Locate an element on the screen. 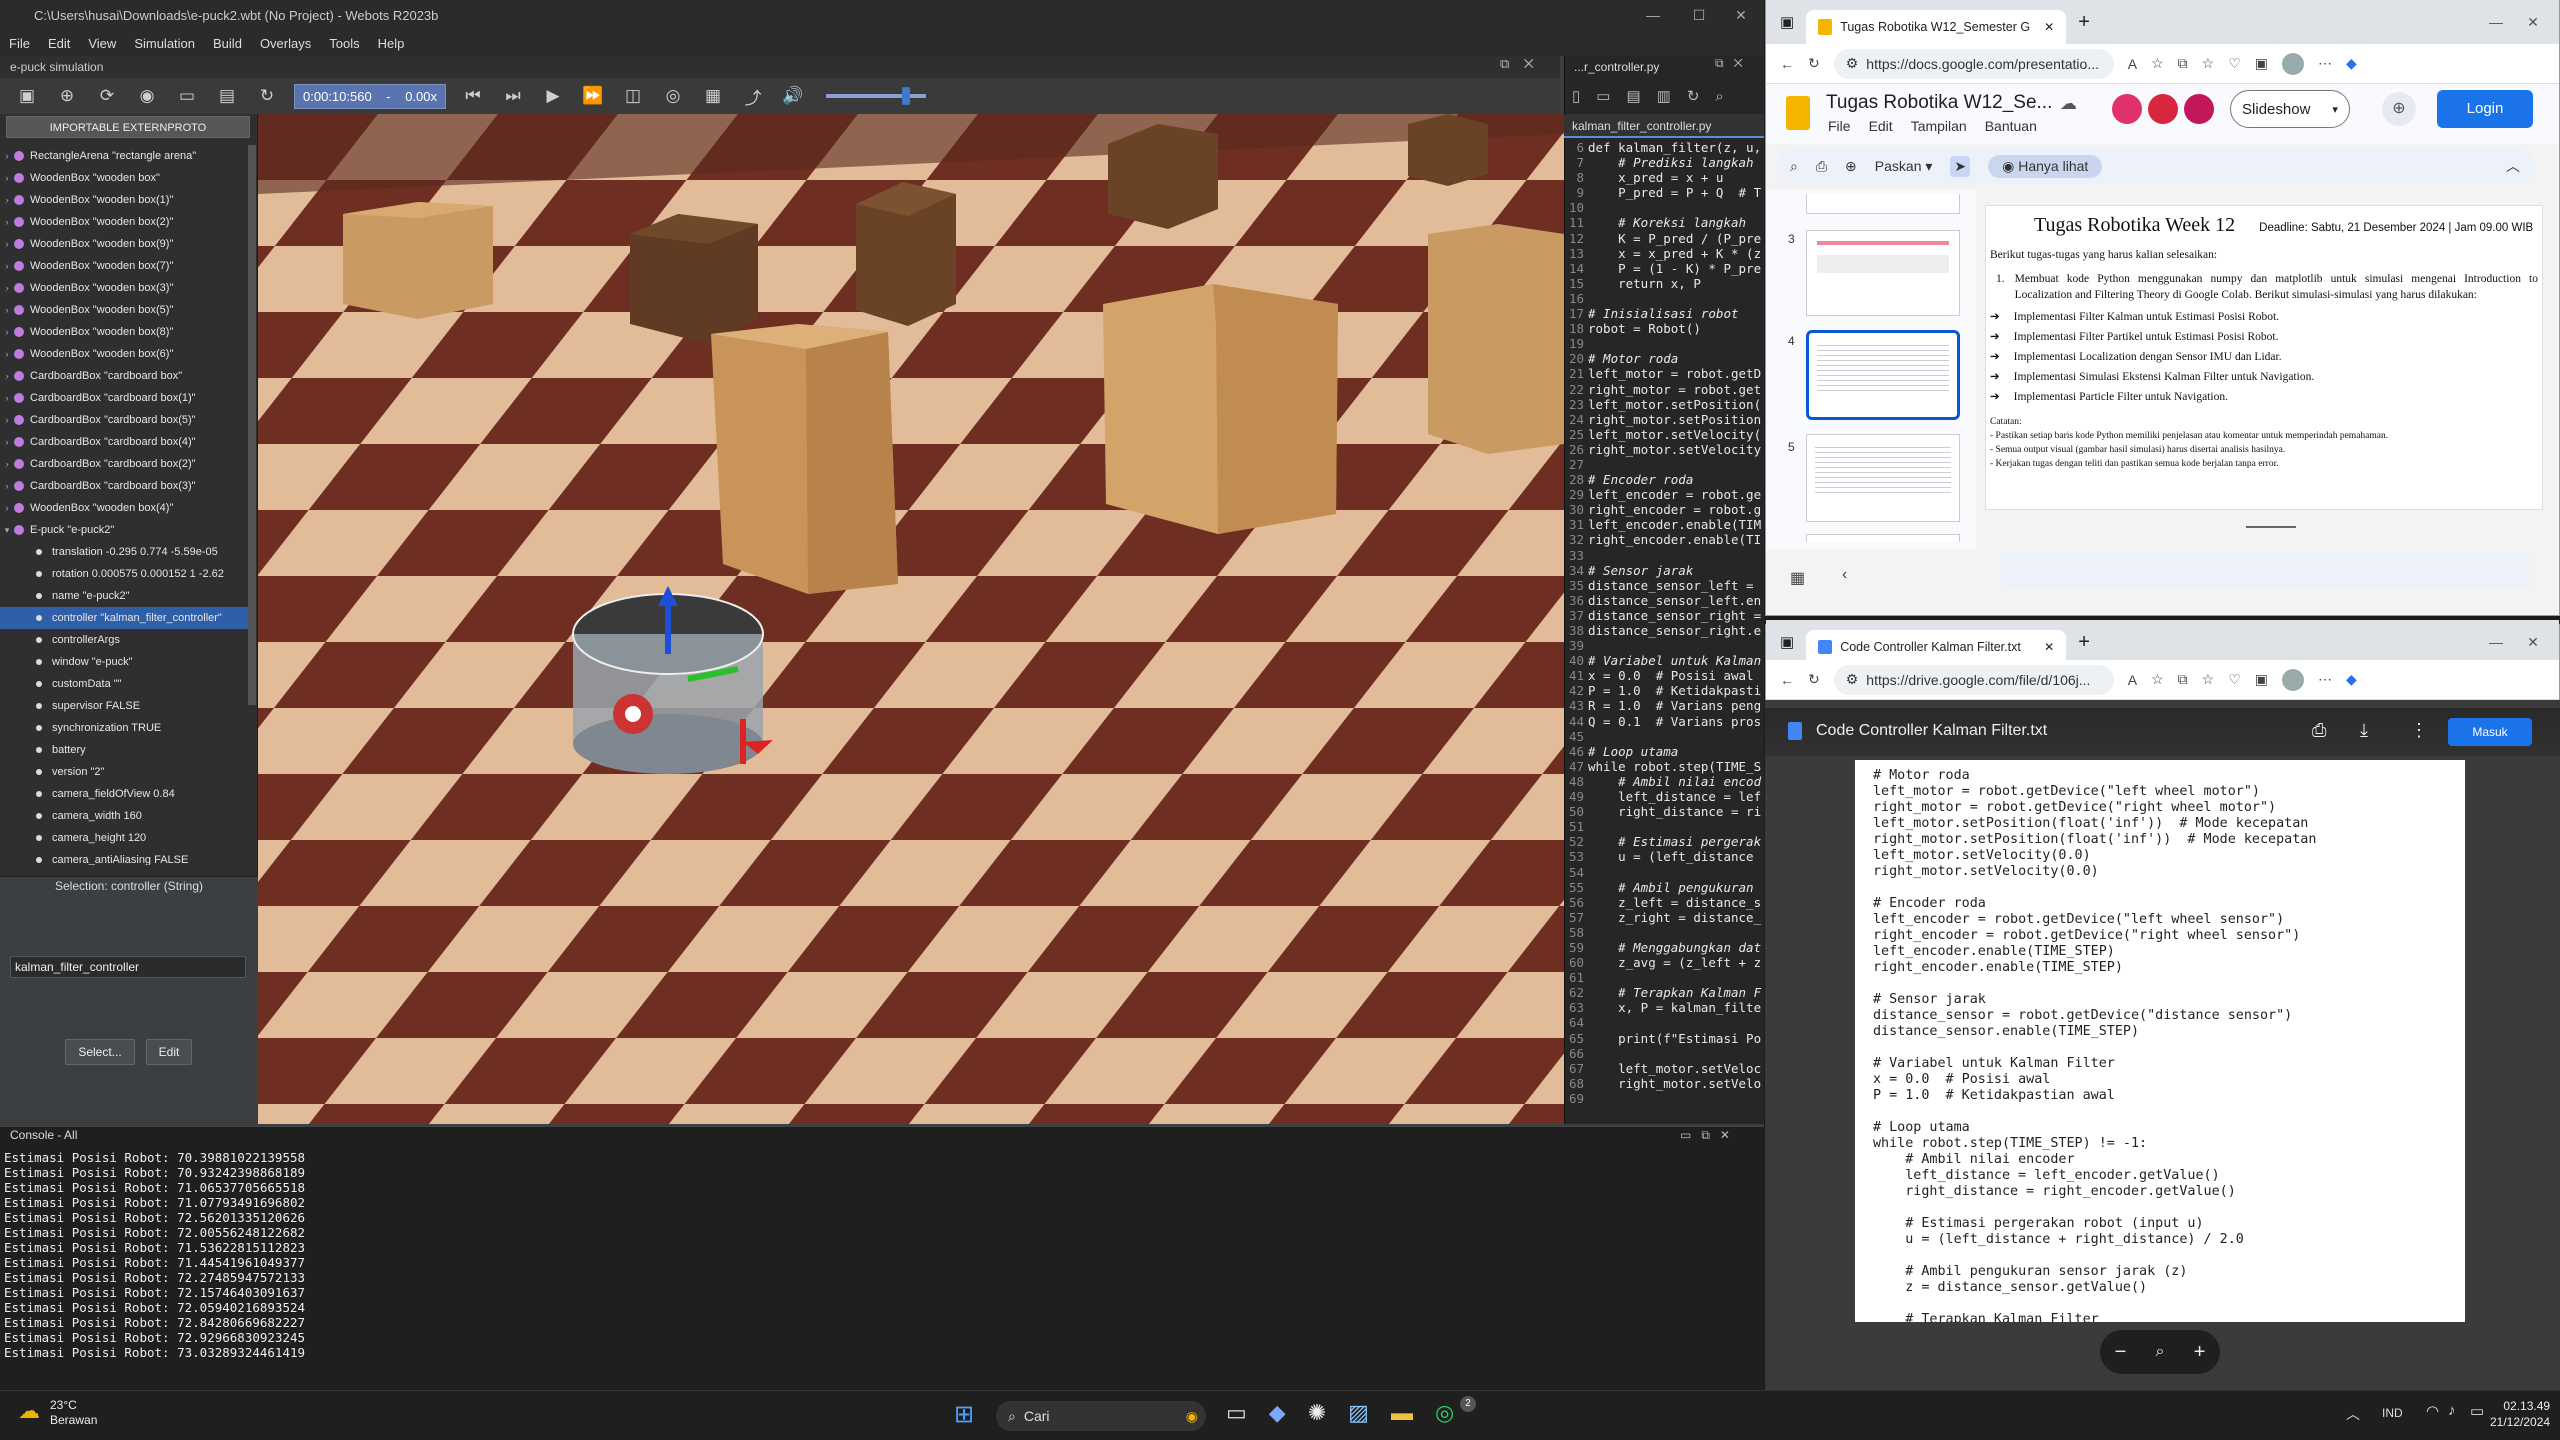 This screenshot has width=2560, height=1440. controller-field-input: kalman_filter_controller is located at coordinates (128, 967).